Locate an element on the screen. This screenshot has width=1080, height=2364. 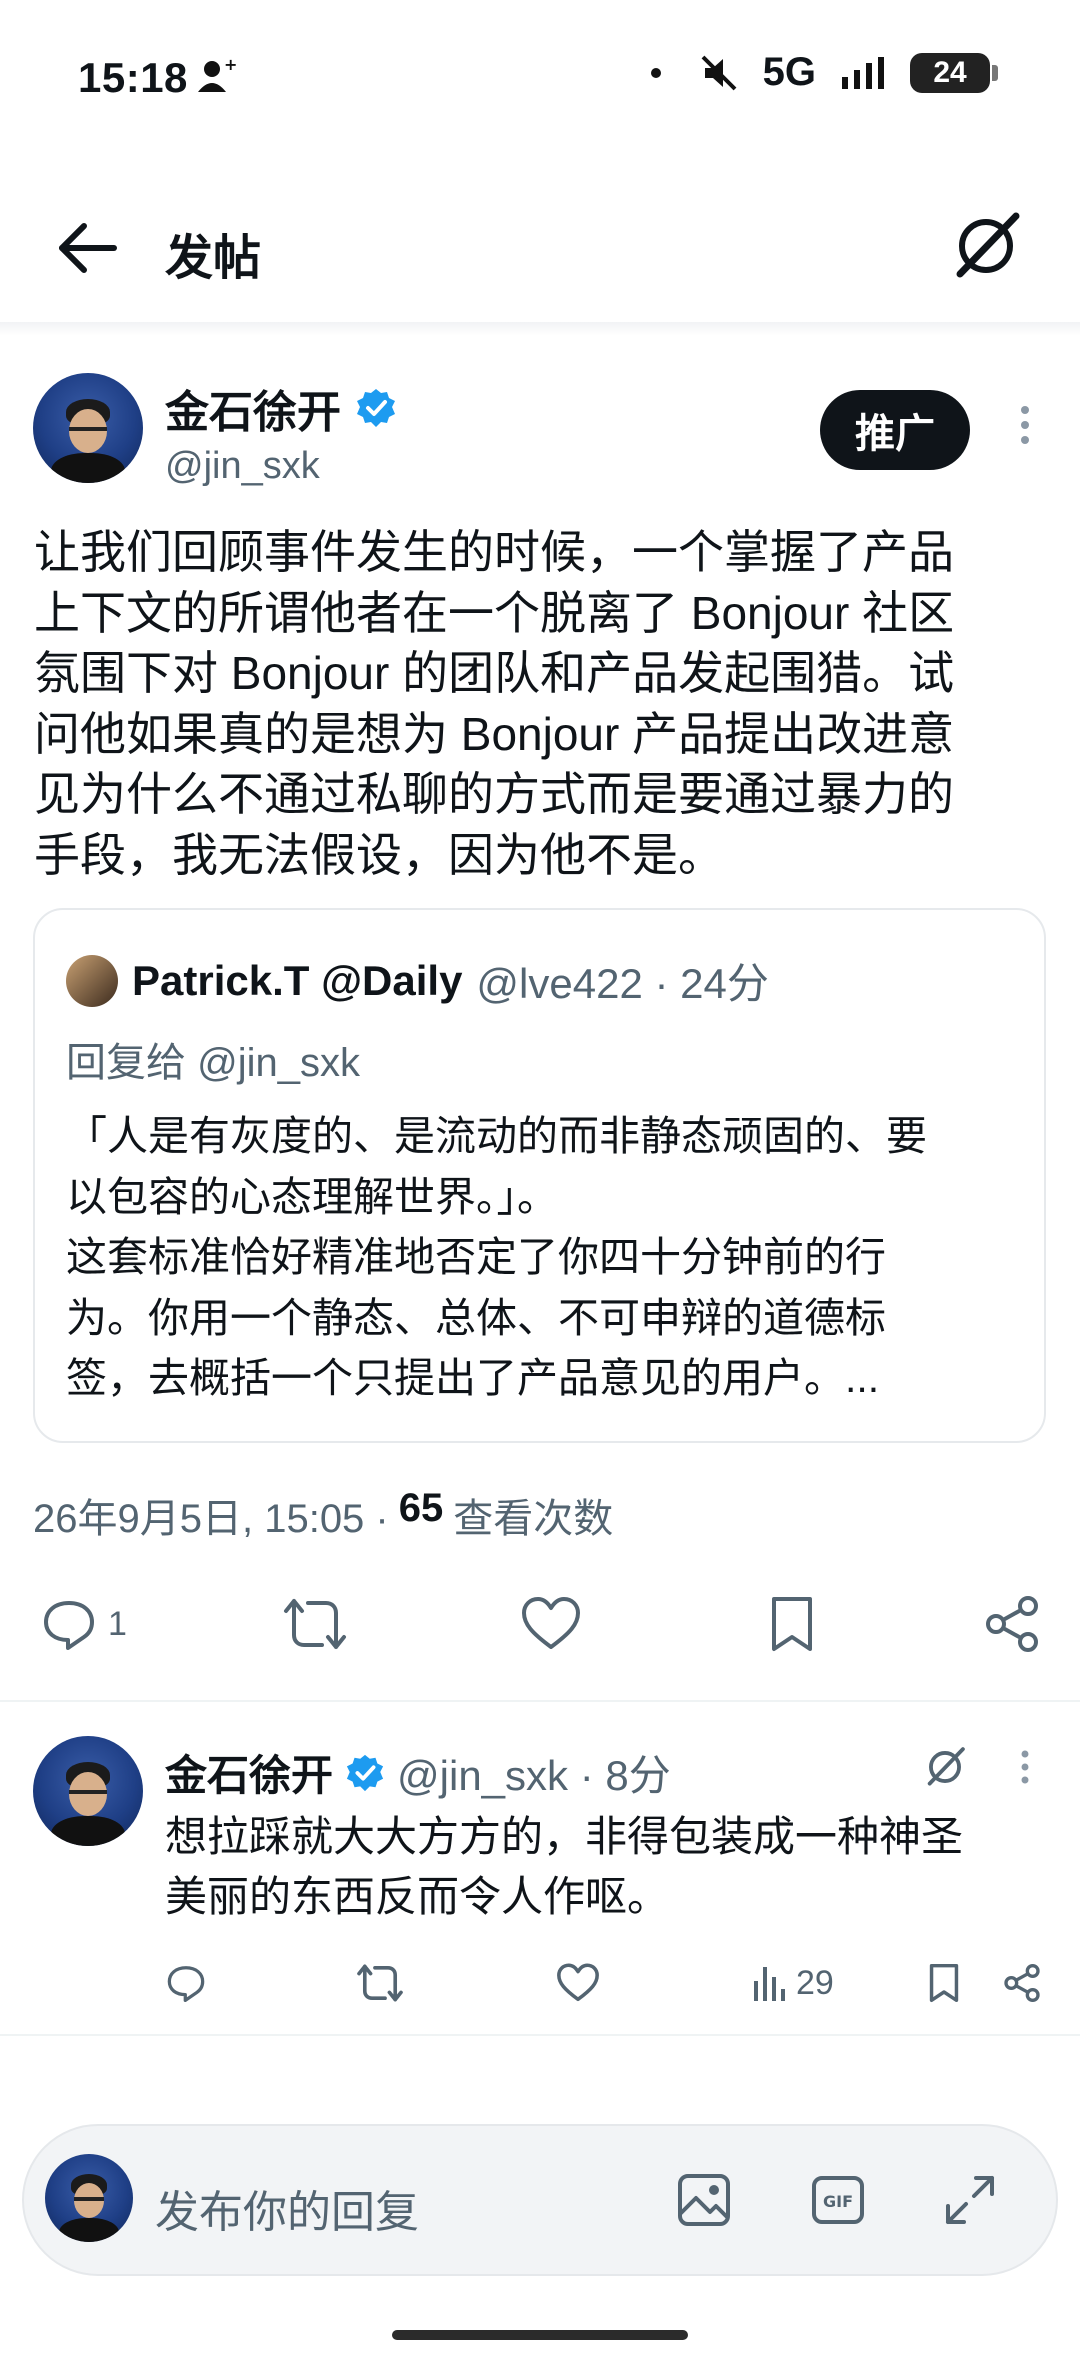
home-indicator is located at coordinates (540, 2335).